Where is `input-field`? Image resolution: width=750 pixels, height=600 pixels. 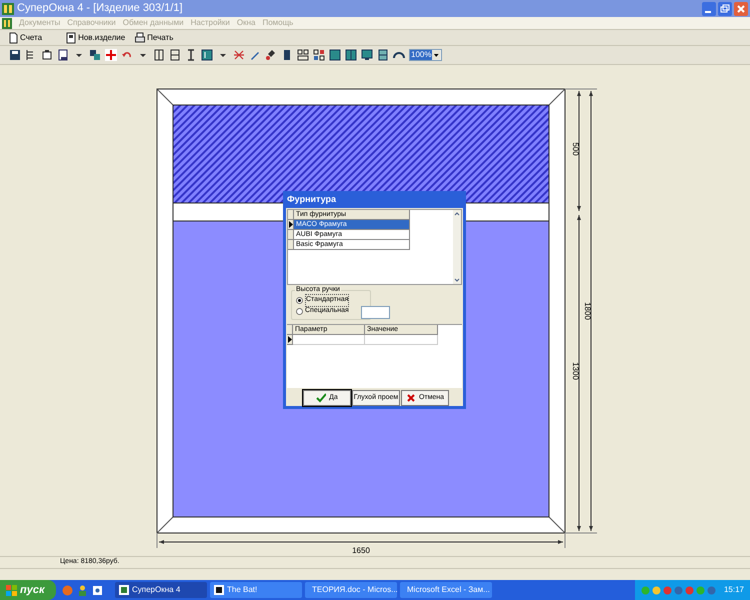 input-field is located at coordinates (375, 312).